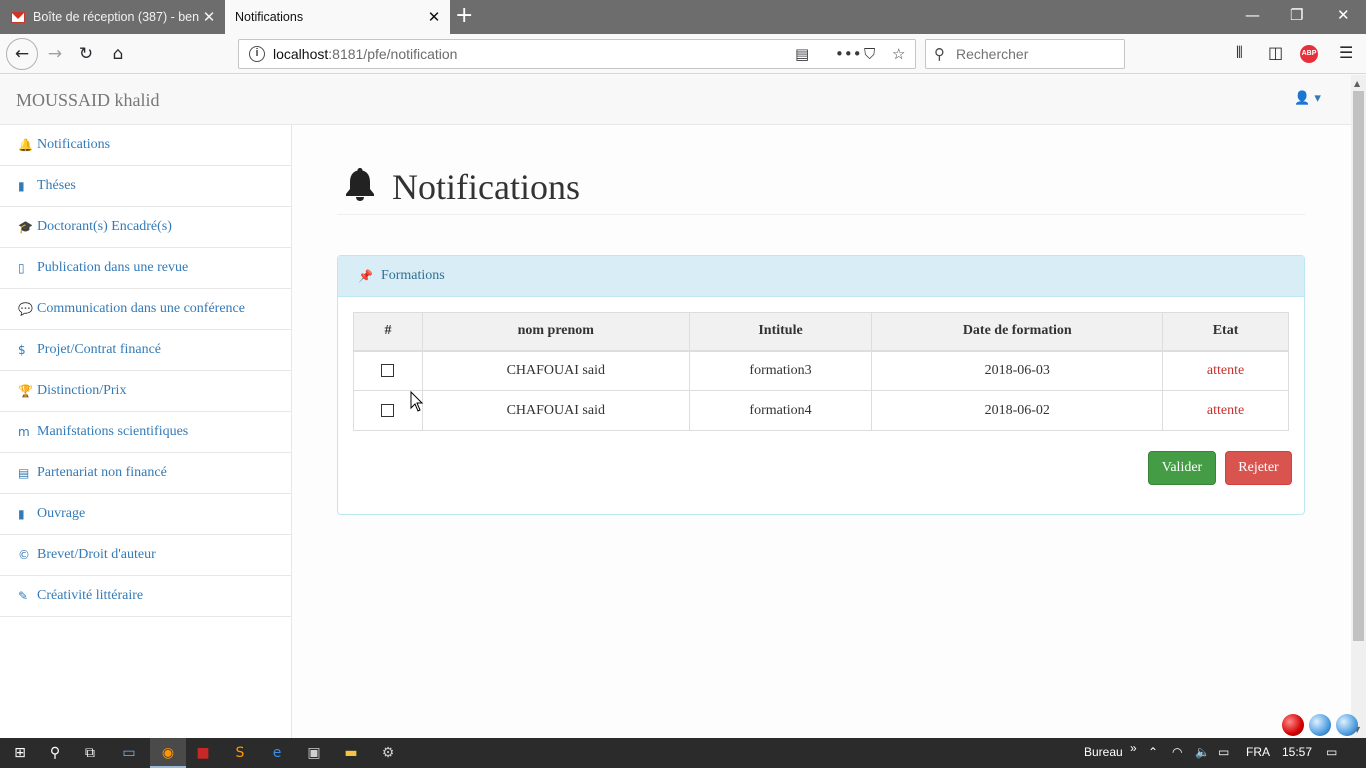  What do you see at coordinates (1177, 752) in the screenshot?
I see `wifi-icon: ◠` at bounding box center [1177, 752].